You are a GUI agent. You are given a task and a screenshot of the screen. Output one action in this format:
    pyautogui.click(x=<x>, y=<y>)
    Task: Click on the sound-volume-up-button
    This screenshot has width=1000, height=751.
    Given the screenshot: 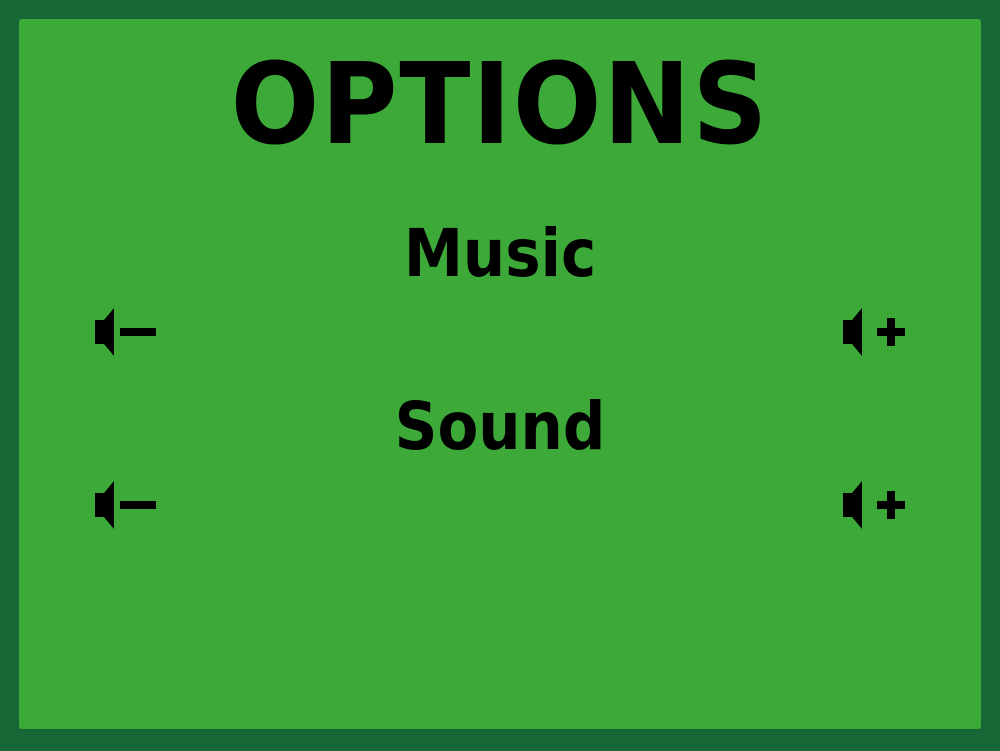 What is the action you would take?
    pyautogui.click(x=875, y=505)
    